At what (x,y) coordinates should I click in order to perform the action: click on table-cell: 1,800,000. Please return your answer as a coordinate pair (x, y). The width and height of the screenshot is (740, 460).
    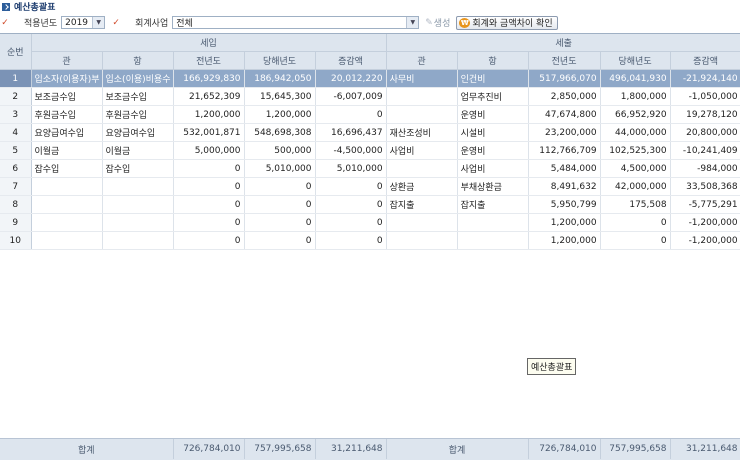
    Looking at the image, I should click on (635, 96).